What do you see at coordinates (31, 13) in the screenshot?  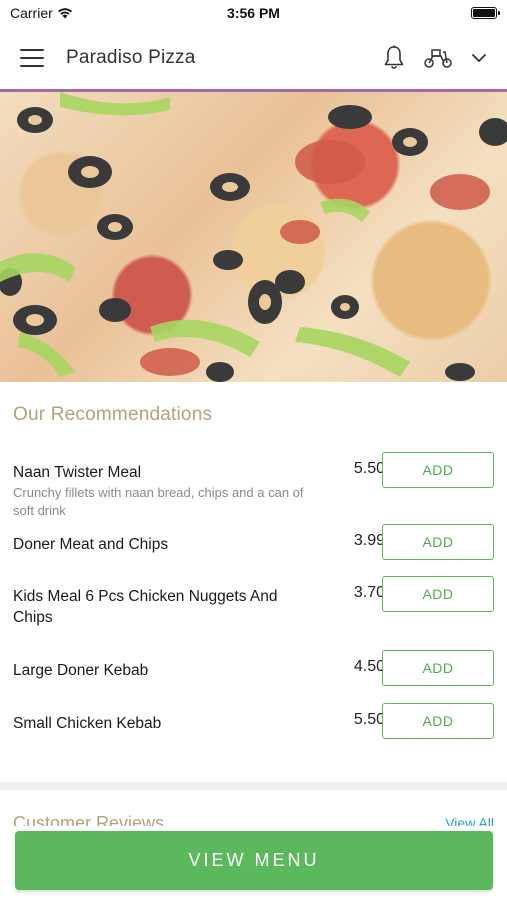 I see `carrier-label: Carrier` at bounding box center [31, 13].